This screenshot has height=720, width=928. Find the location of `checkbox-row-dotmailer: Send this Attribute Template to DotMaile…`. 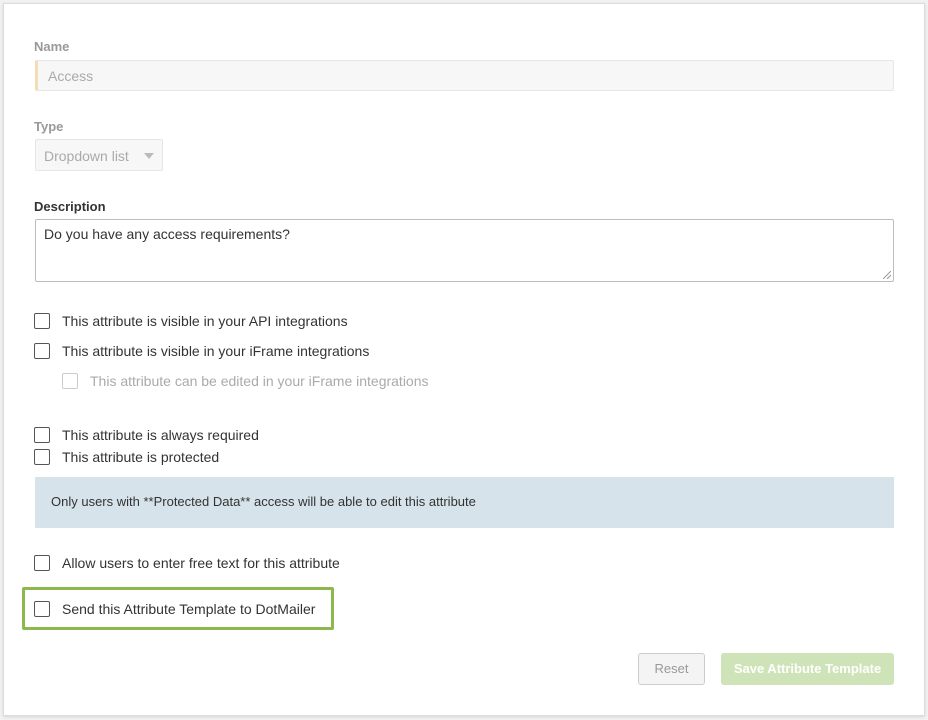

checkbox-row-dotmailer: Send this Attribute Template to DotMaile… is located at coordinates (174, 609).